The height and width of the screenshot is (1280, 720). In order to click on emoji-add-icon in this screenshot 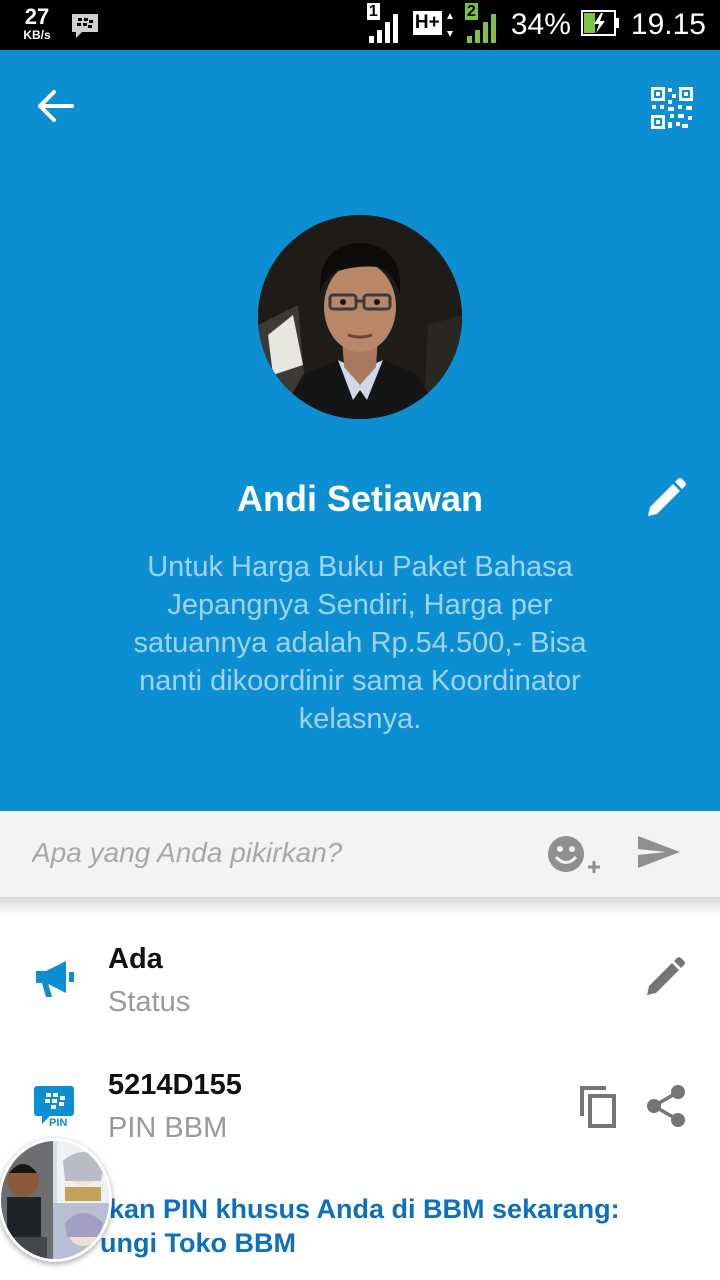, I will do `click(574, 854)`.